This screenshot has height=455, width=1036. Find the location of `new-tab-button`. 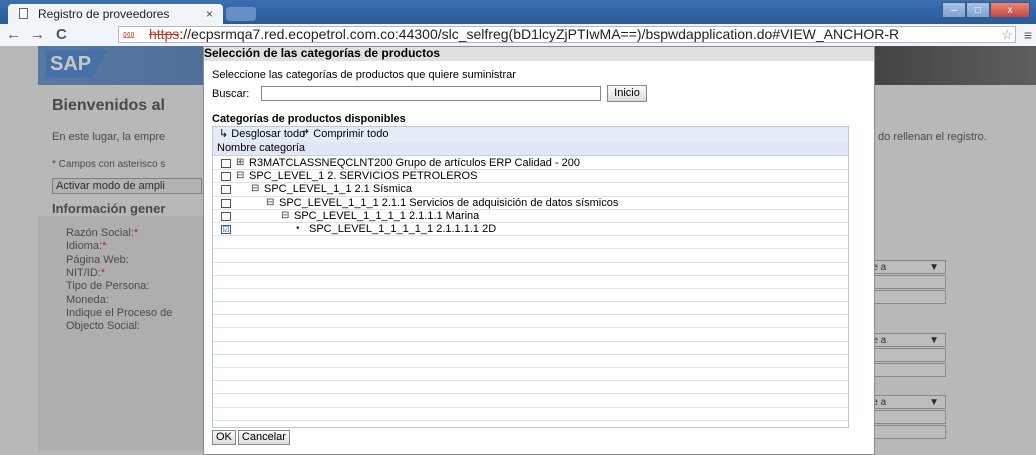

new-tab-button is located at coordinates (241, 14).